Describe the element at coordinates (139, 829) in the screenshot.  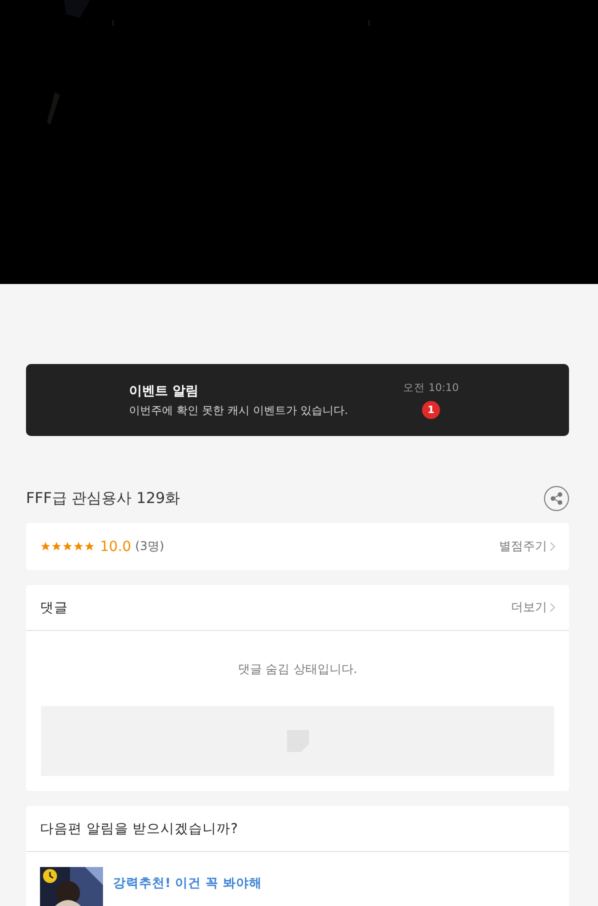
I see `alert-question: 다음편 알림을 받으시겠습니까?` at that location.